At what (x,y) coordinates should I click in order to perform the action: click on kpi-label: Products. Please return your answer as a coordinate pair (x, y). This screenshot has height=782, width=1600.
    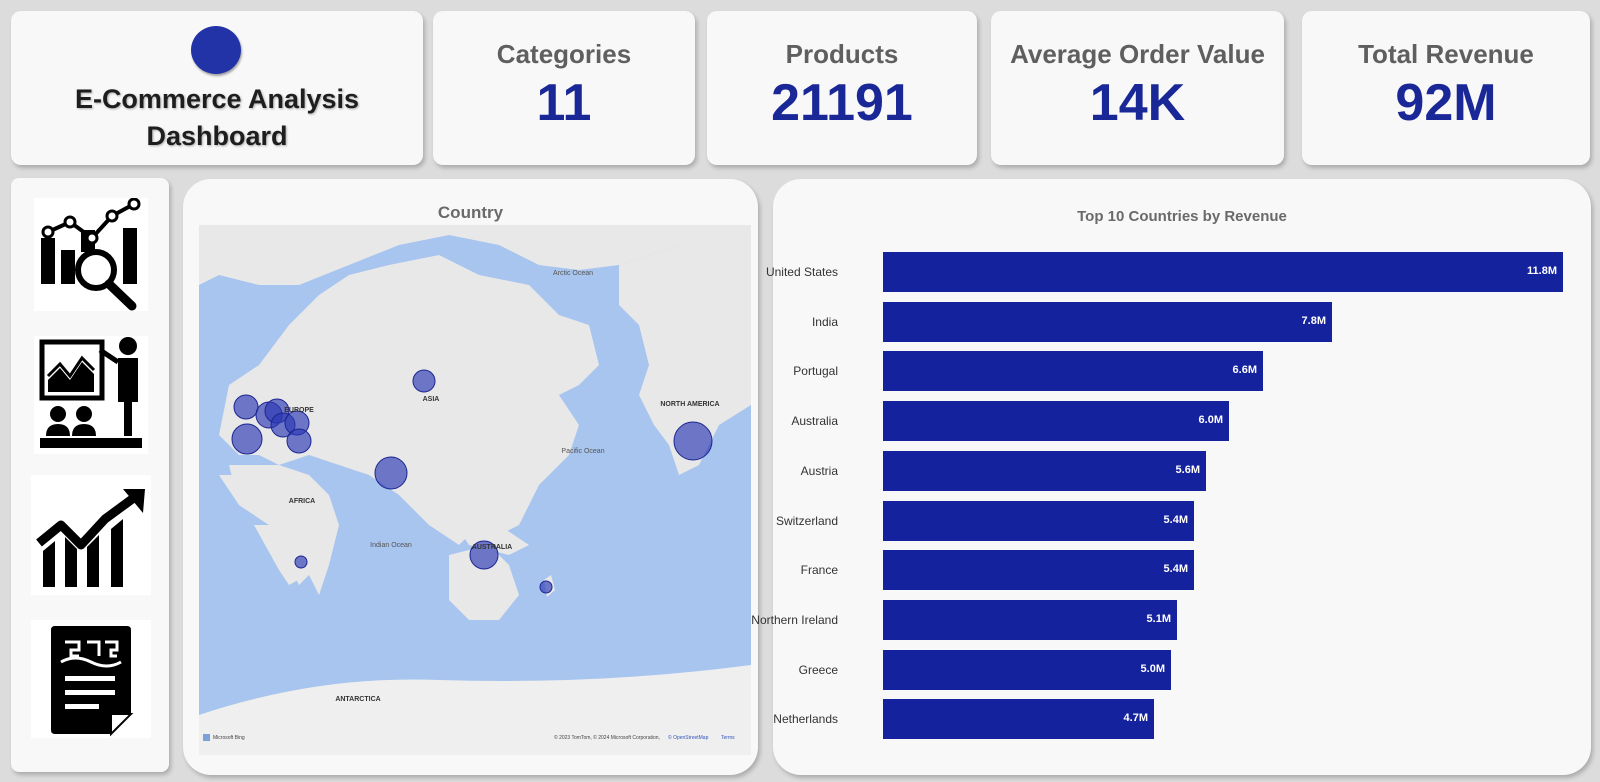
    Looking at the image, I should click on (842, 54).